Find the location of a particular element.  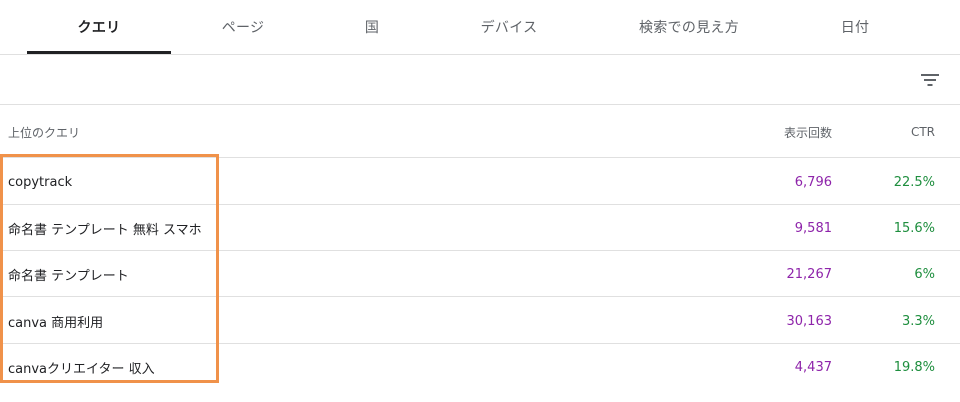

query-cell: 命名書 テンプレート is located at coordinates (68, 276).